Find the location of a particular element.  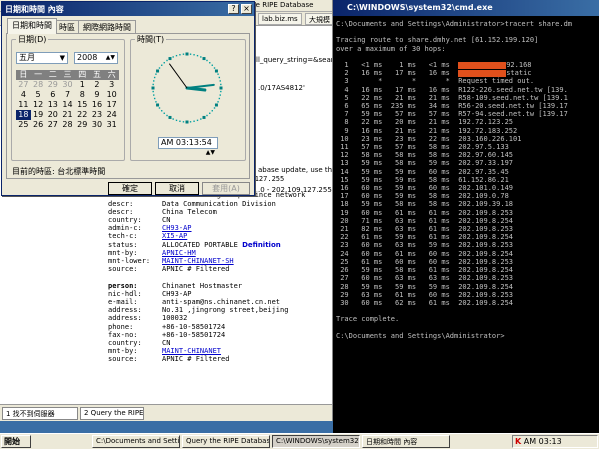

help-button: ? is located at coordinates (233, 9).